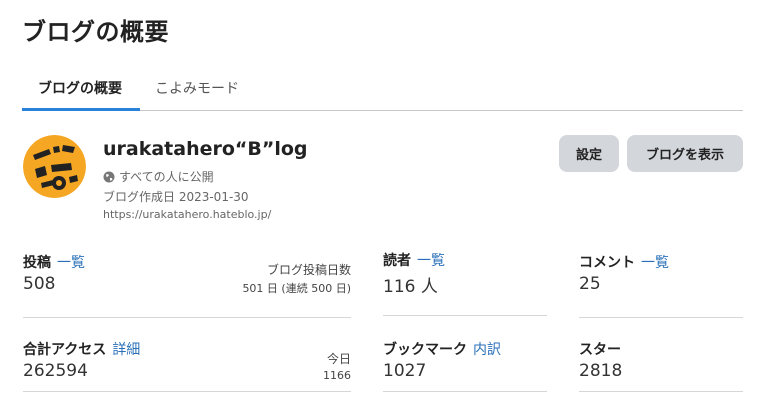 This screenshot has height=405, width=766. I want to click on avatar, so click(54, 166).